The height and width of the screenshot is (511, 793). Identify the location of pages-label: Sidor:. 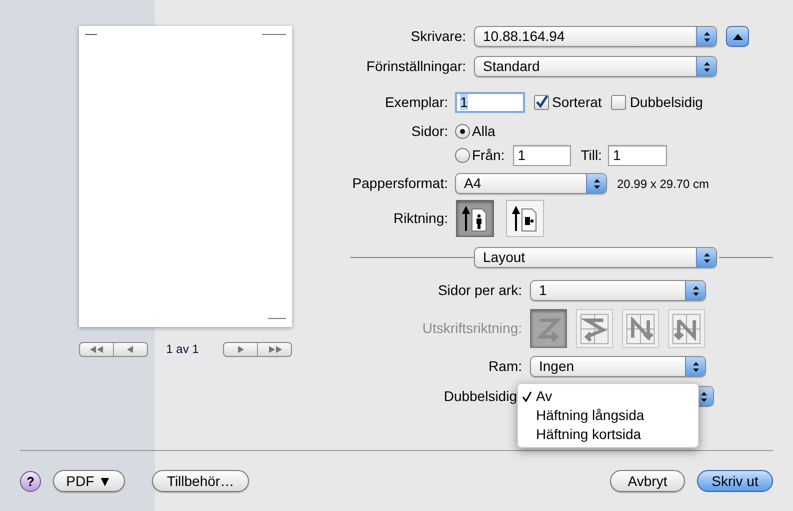
(429, 131).